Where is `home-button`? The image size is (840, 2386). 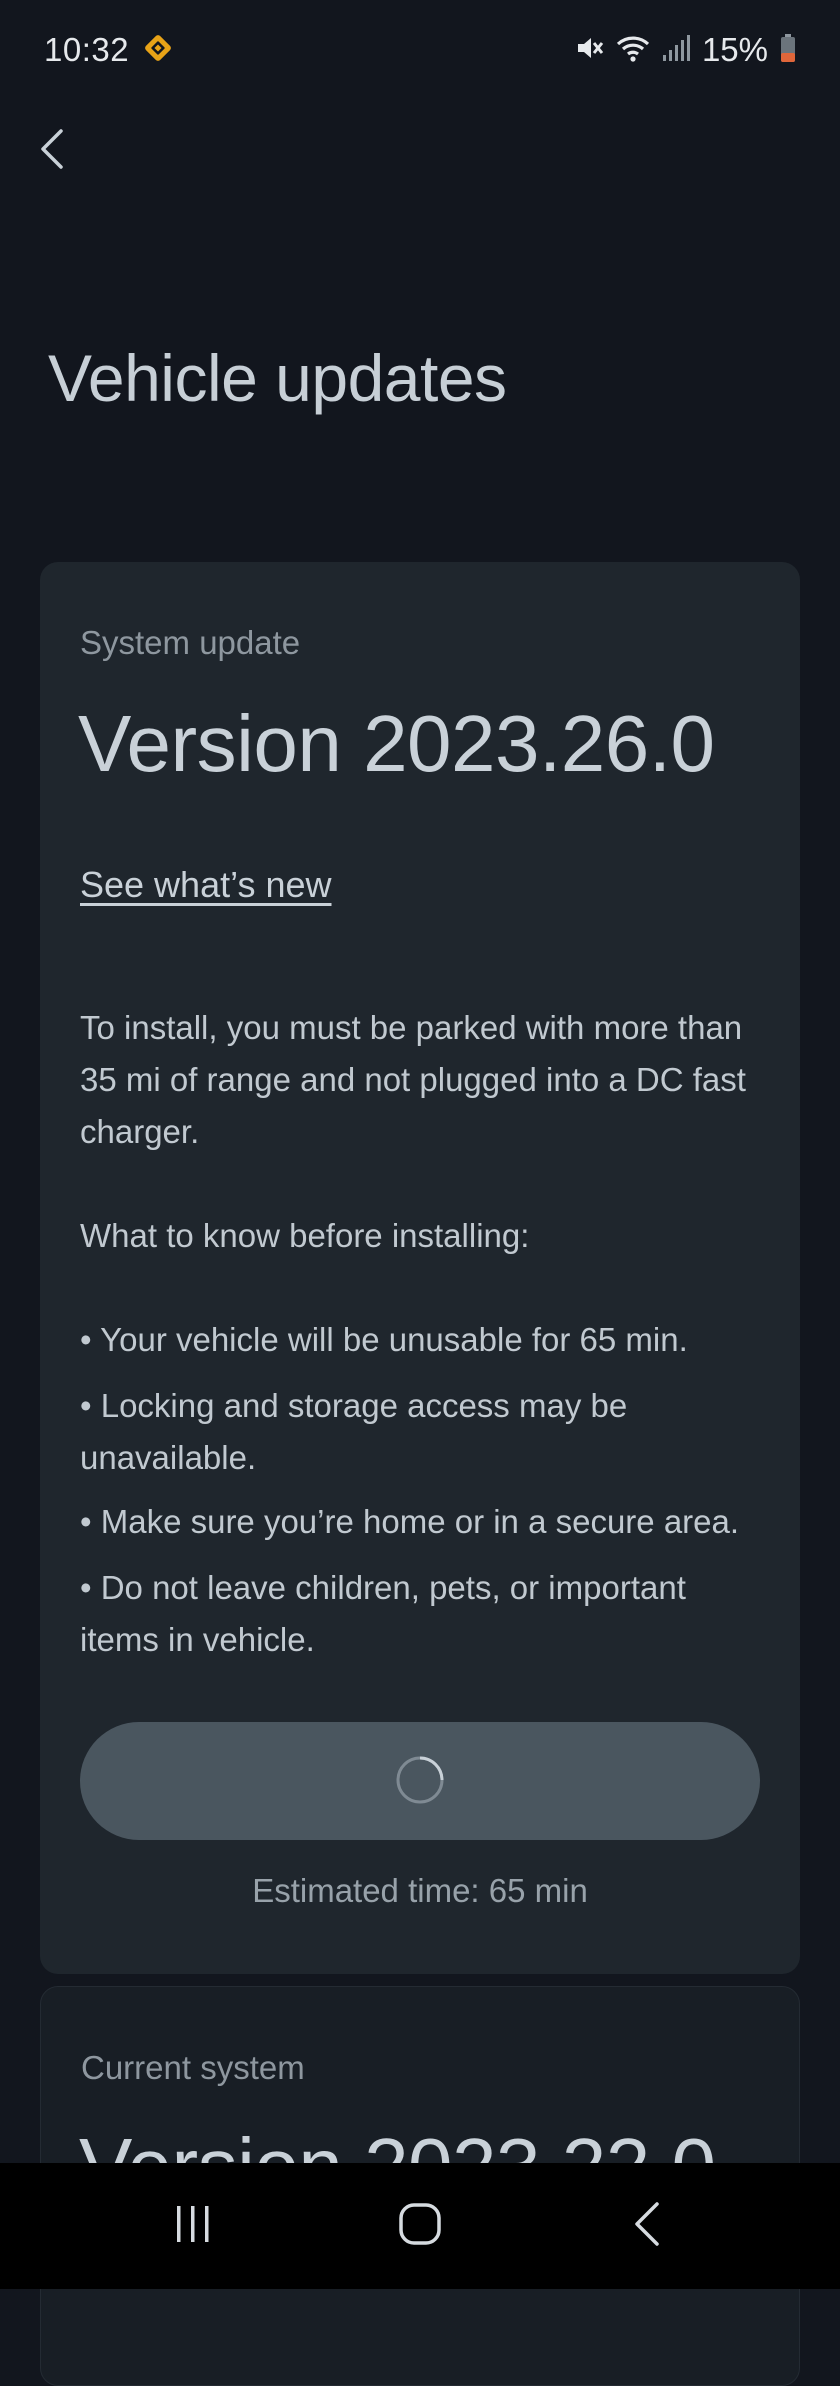 home-button is located at coordinates (420, 2226).